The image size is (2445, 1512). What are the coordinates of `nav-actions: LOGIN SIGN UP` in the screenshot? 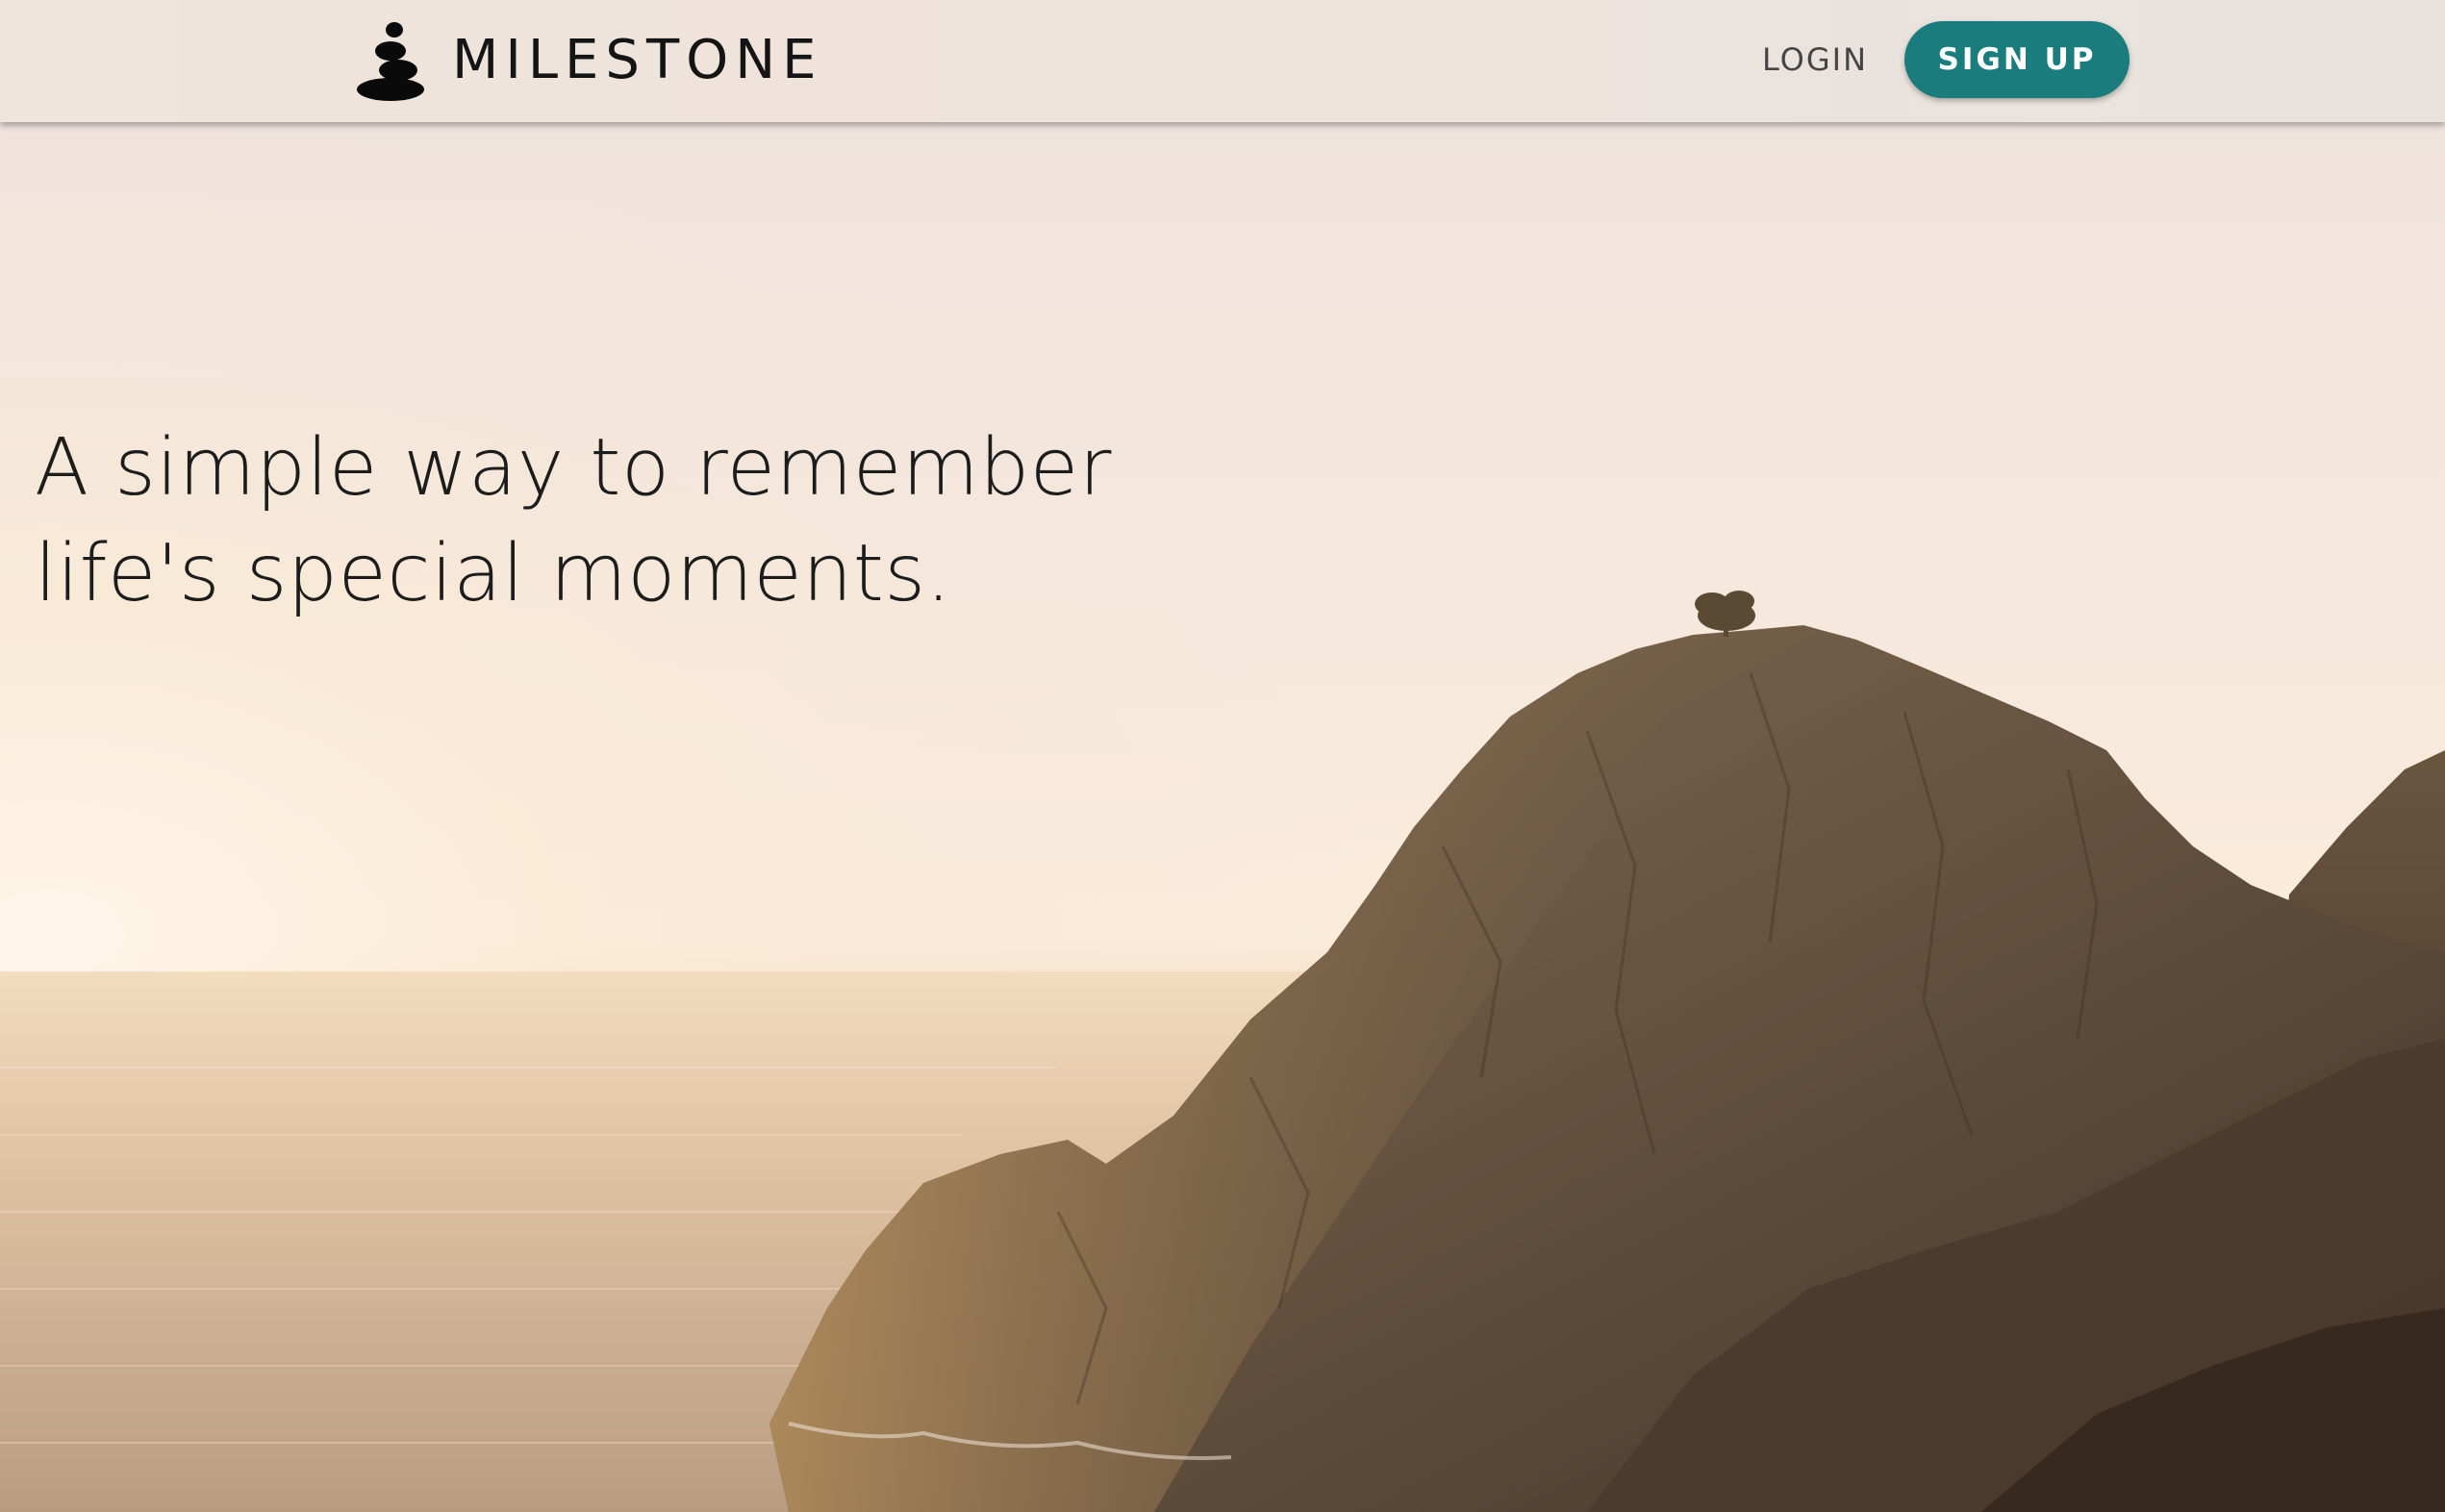 It's located at (1946, 60).